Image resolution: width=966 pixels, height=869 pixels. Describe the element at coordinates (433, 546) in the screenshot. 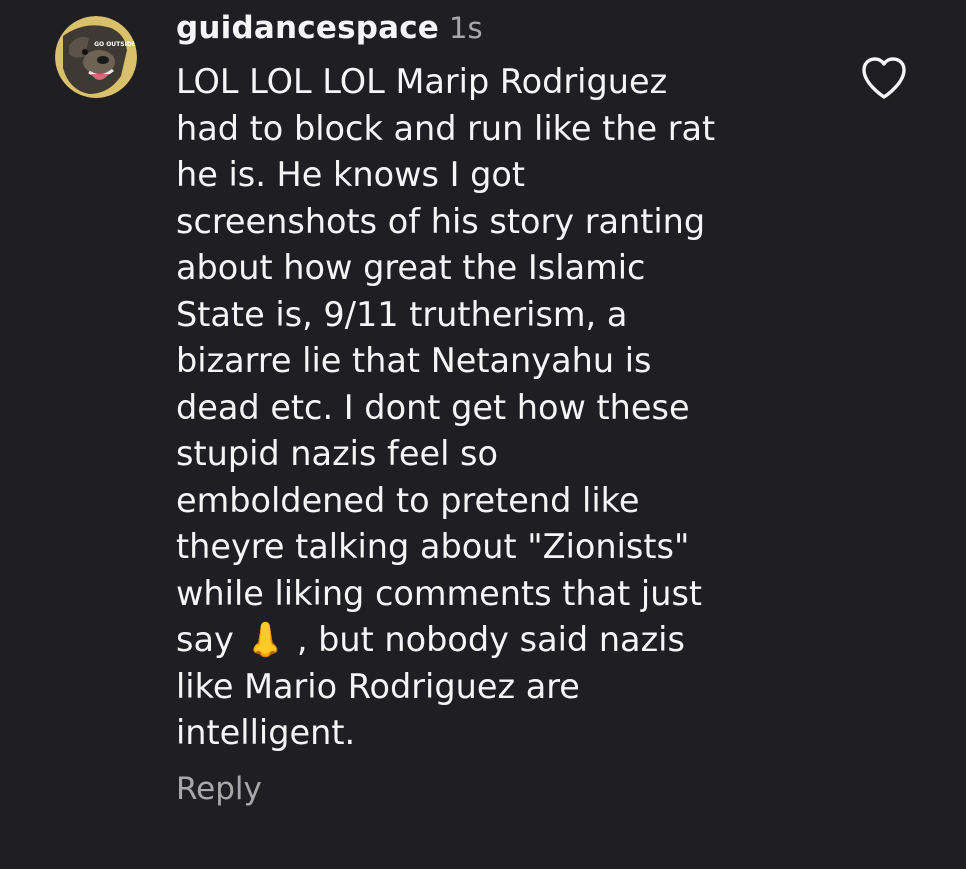

I see `comment-text-line: theyre talking about "Zionists"` at that location.